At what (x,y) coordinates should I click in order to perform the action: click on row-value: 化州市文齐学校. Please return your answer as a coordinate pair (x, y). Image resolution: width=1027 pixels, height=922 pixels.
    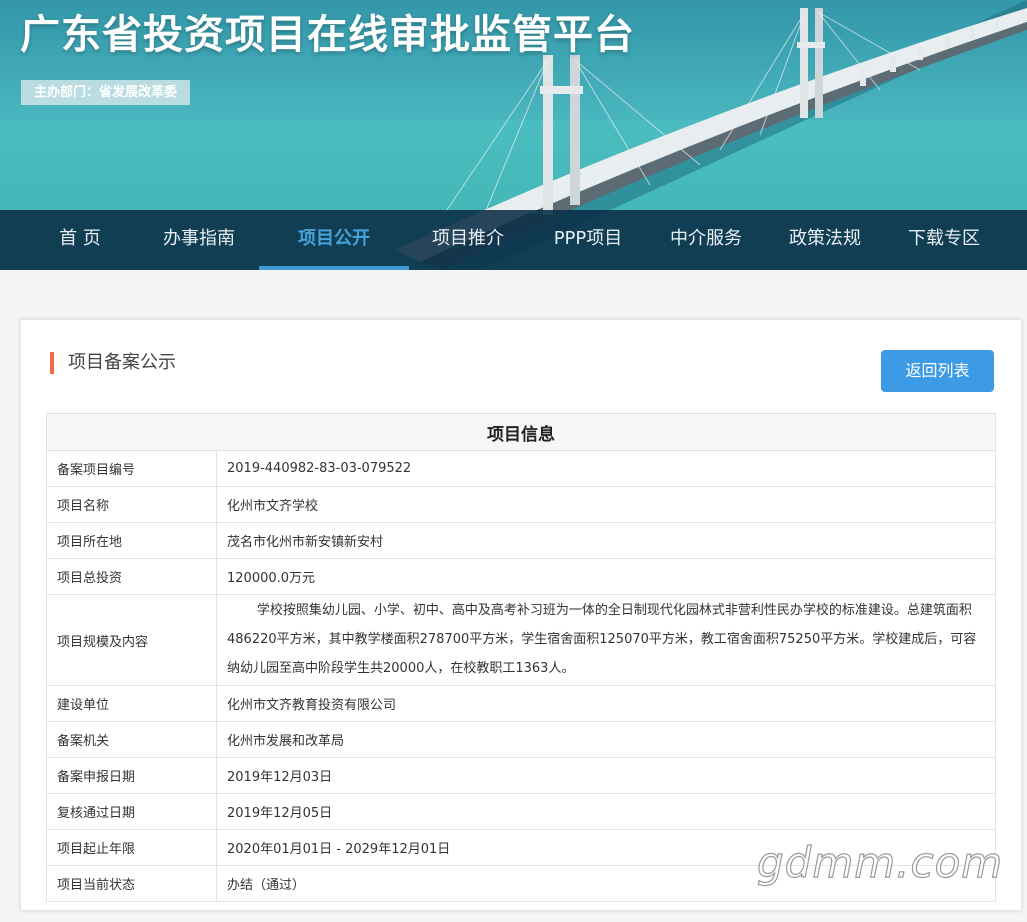
    Looking at the image, I should click on (606, 504).